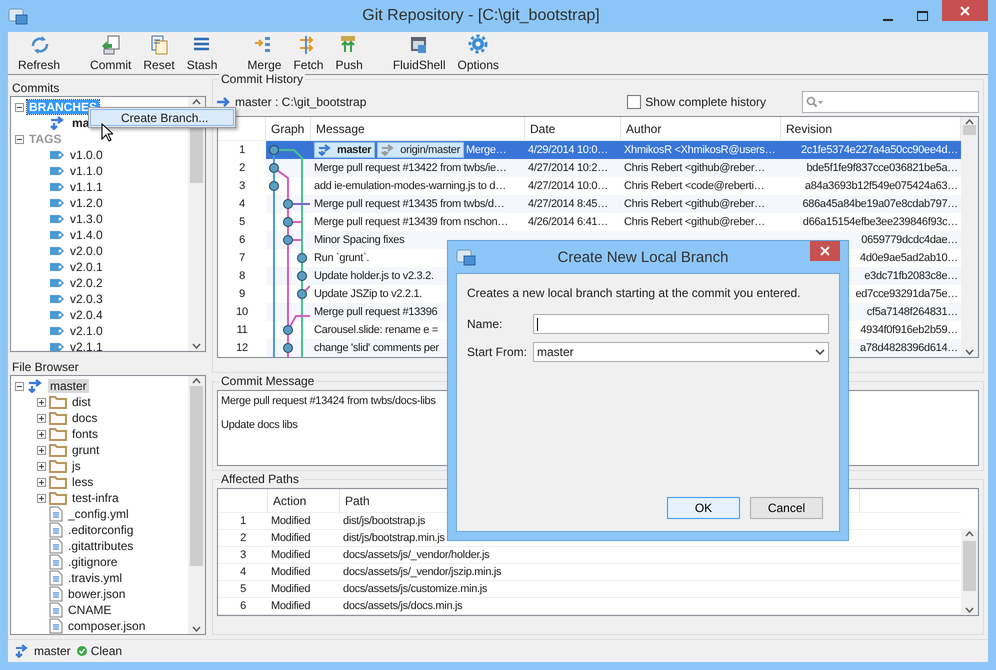 This screenshot has width=996, height=670. I want to click on commit-message-text: Merge pull request #13424 from twbs/docs-libs, so click(329, 401).